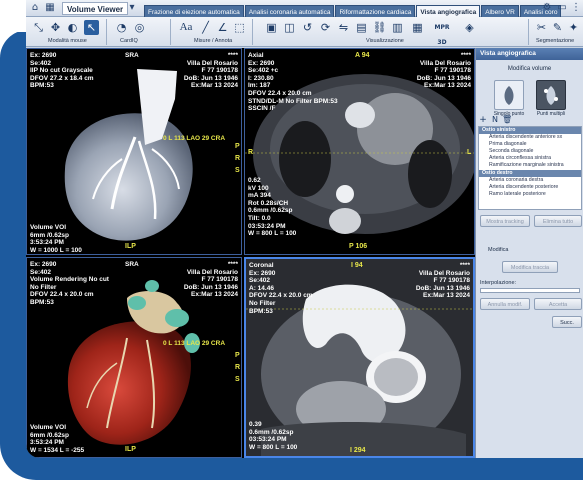 The width and height of the screenshot is (583, 480). What do you see at coordinates (495, 120) in the screenshot?
I see `new-vessel-icon: N` at bounding box center [495, 120].